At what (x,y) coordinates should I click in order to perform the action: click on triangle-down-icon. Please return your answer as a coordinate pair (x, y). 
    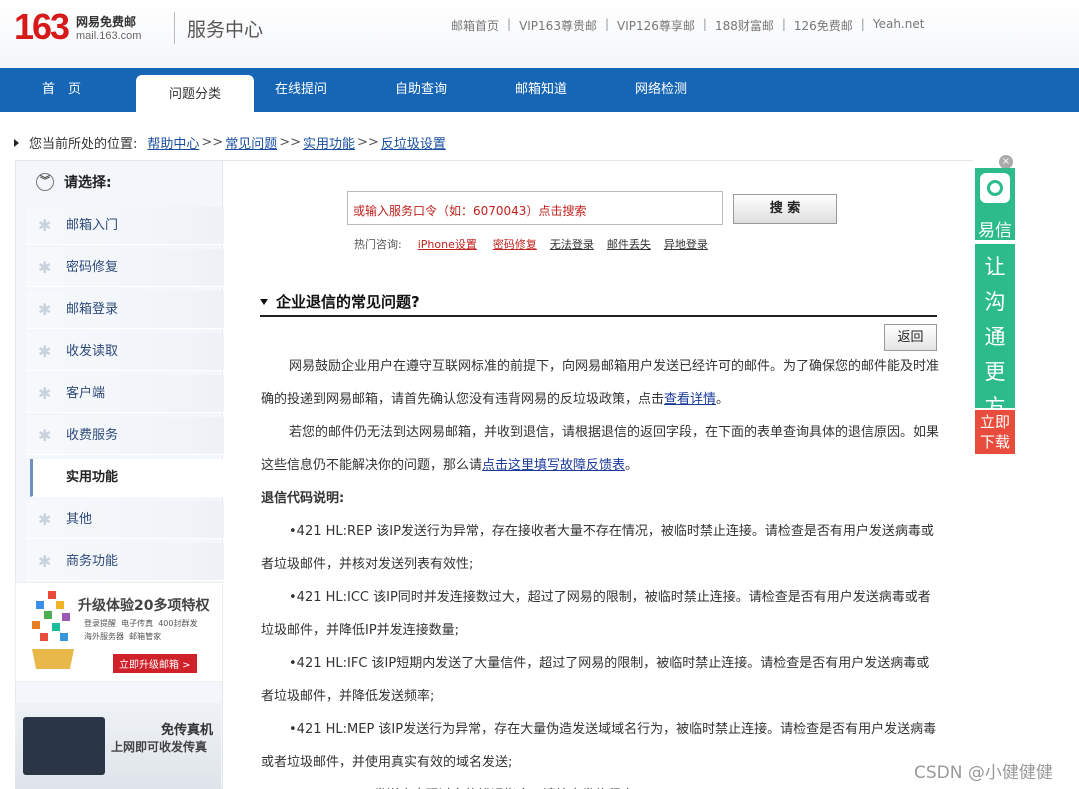
    Looking at the image, I should click on (264, 301).